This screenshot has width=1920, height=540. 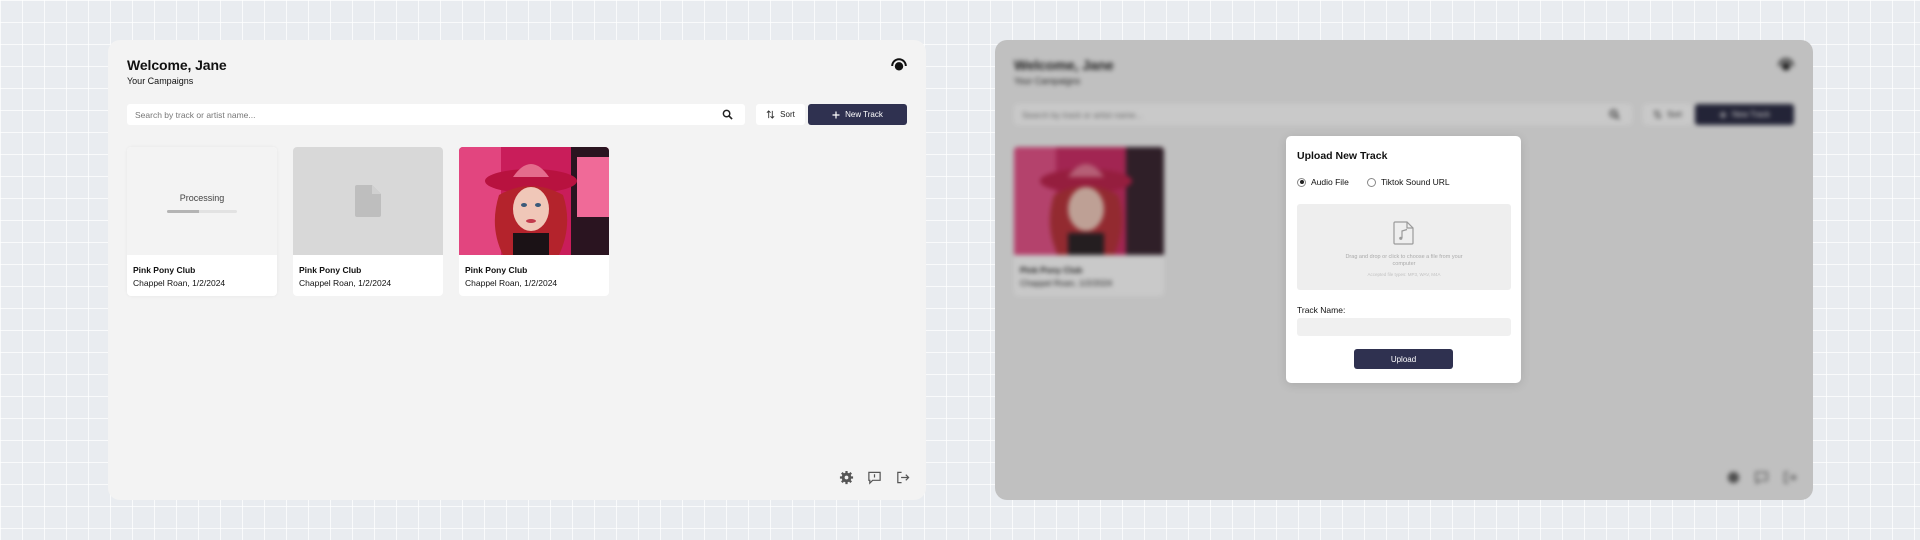 I want to click on processing-label: Processing, so click(x=202, y=198).